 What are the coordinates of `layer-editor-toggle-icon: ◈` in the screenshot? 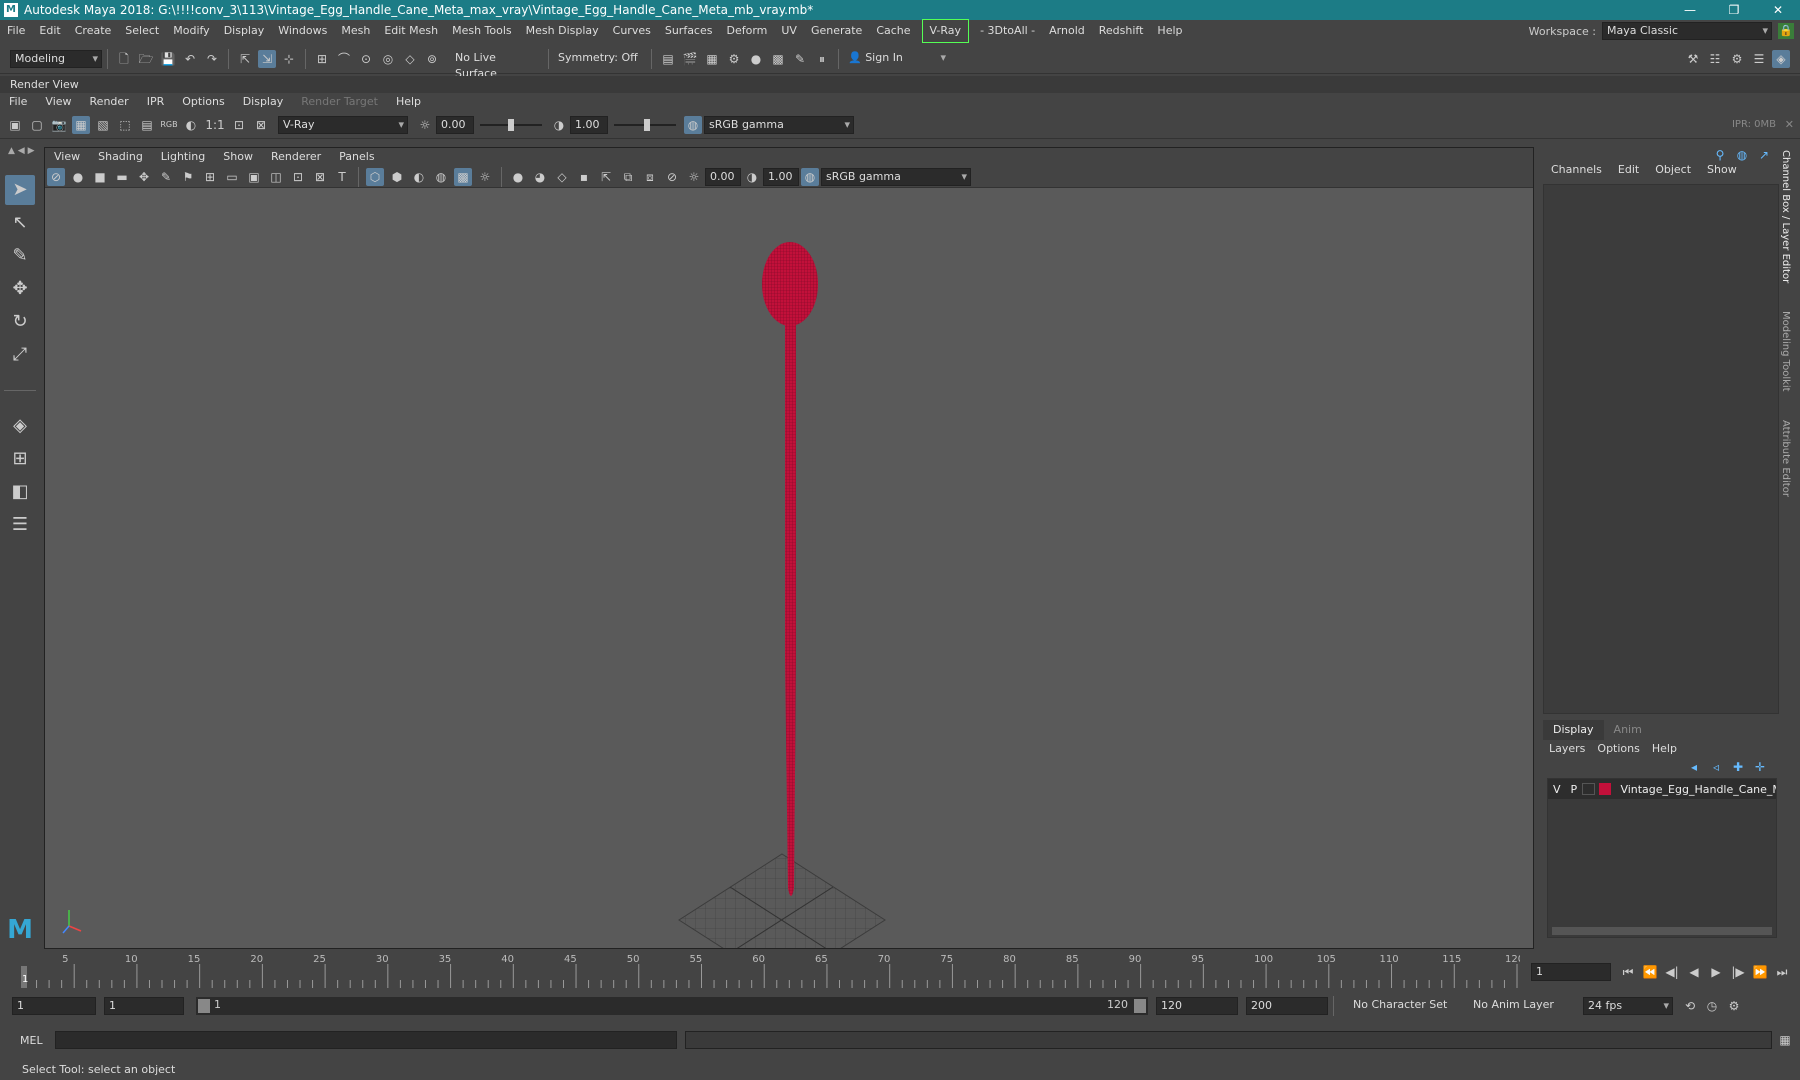 It's located at (1781, 58).